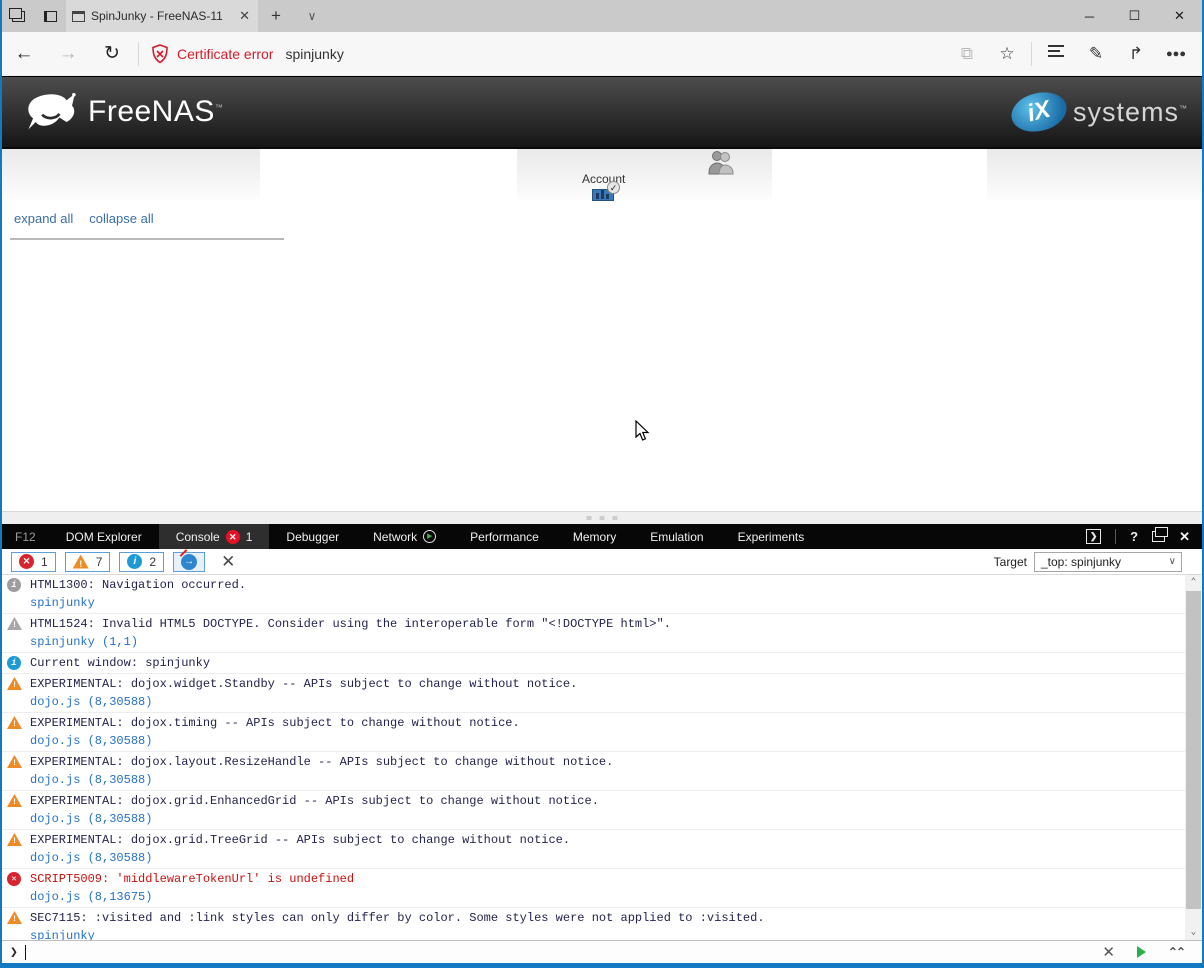 This screenshot has height=968, width=1204. I want to click on console-error-badge-icon: ✕, so click(232, 536).